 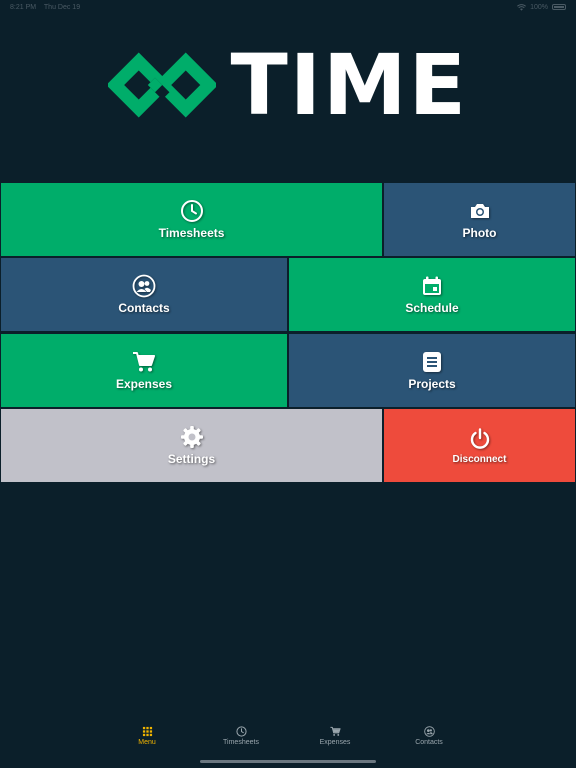 I want to click on gear-icon, so click(x=191, y=437).